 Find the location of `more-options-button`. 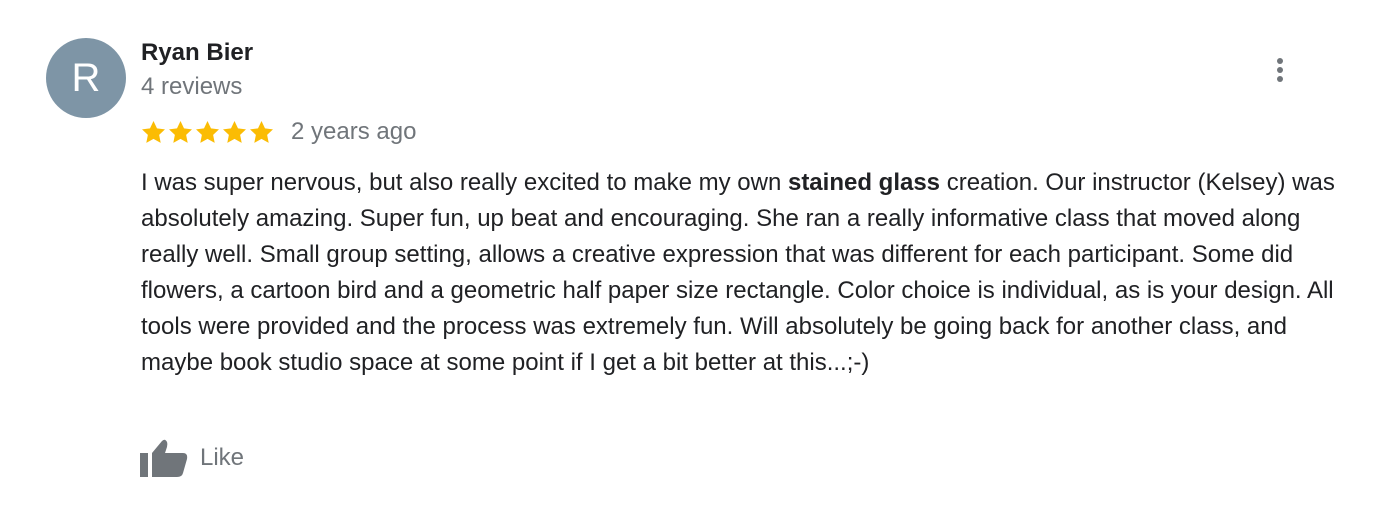

more-options-button is located at coordinates (1280, 70).